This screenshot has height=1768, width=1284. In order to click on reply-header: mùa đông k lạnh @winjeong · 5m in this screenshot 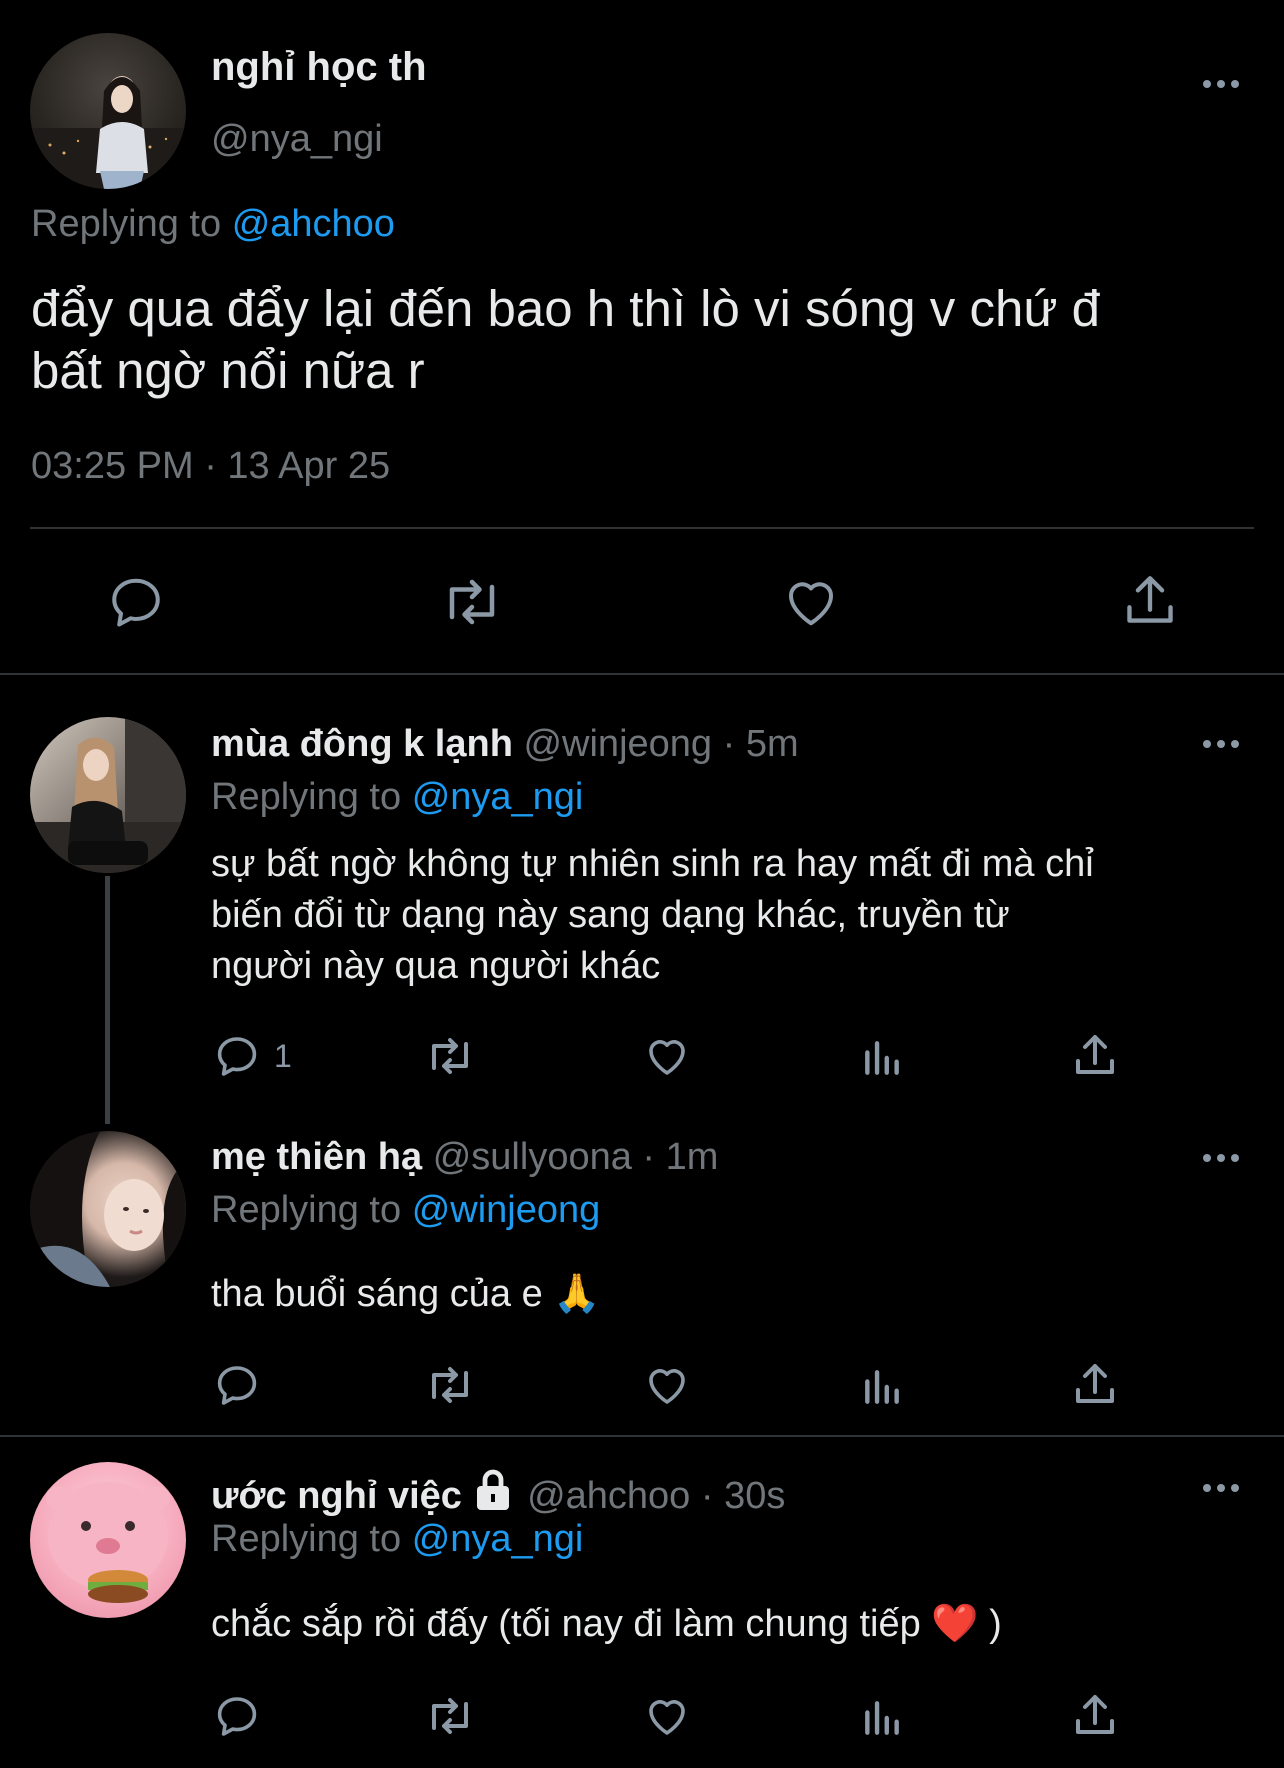, I will do `click(505, 744)`.